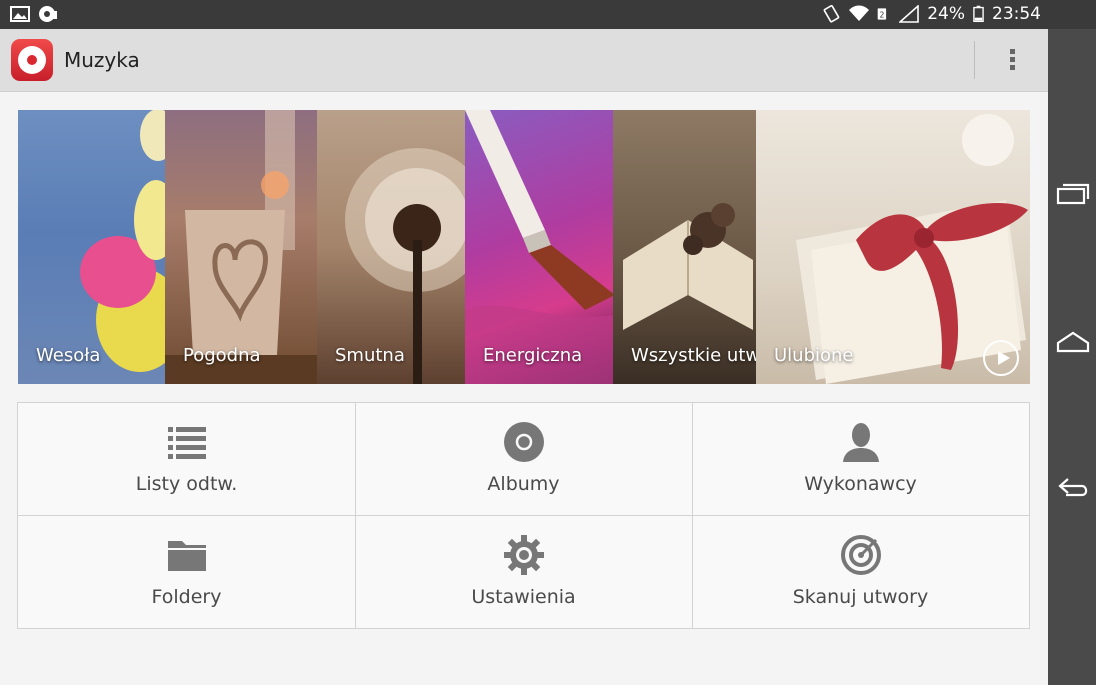 Image resolution: width=1096 pixels, height=685 pixels. What do you see at coordinates (1073, 194) in the screenshot?
I see `recent-apps-icon` at bounding box center [1073, 194].